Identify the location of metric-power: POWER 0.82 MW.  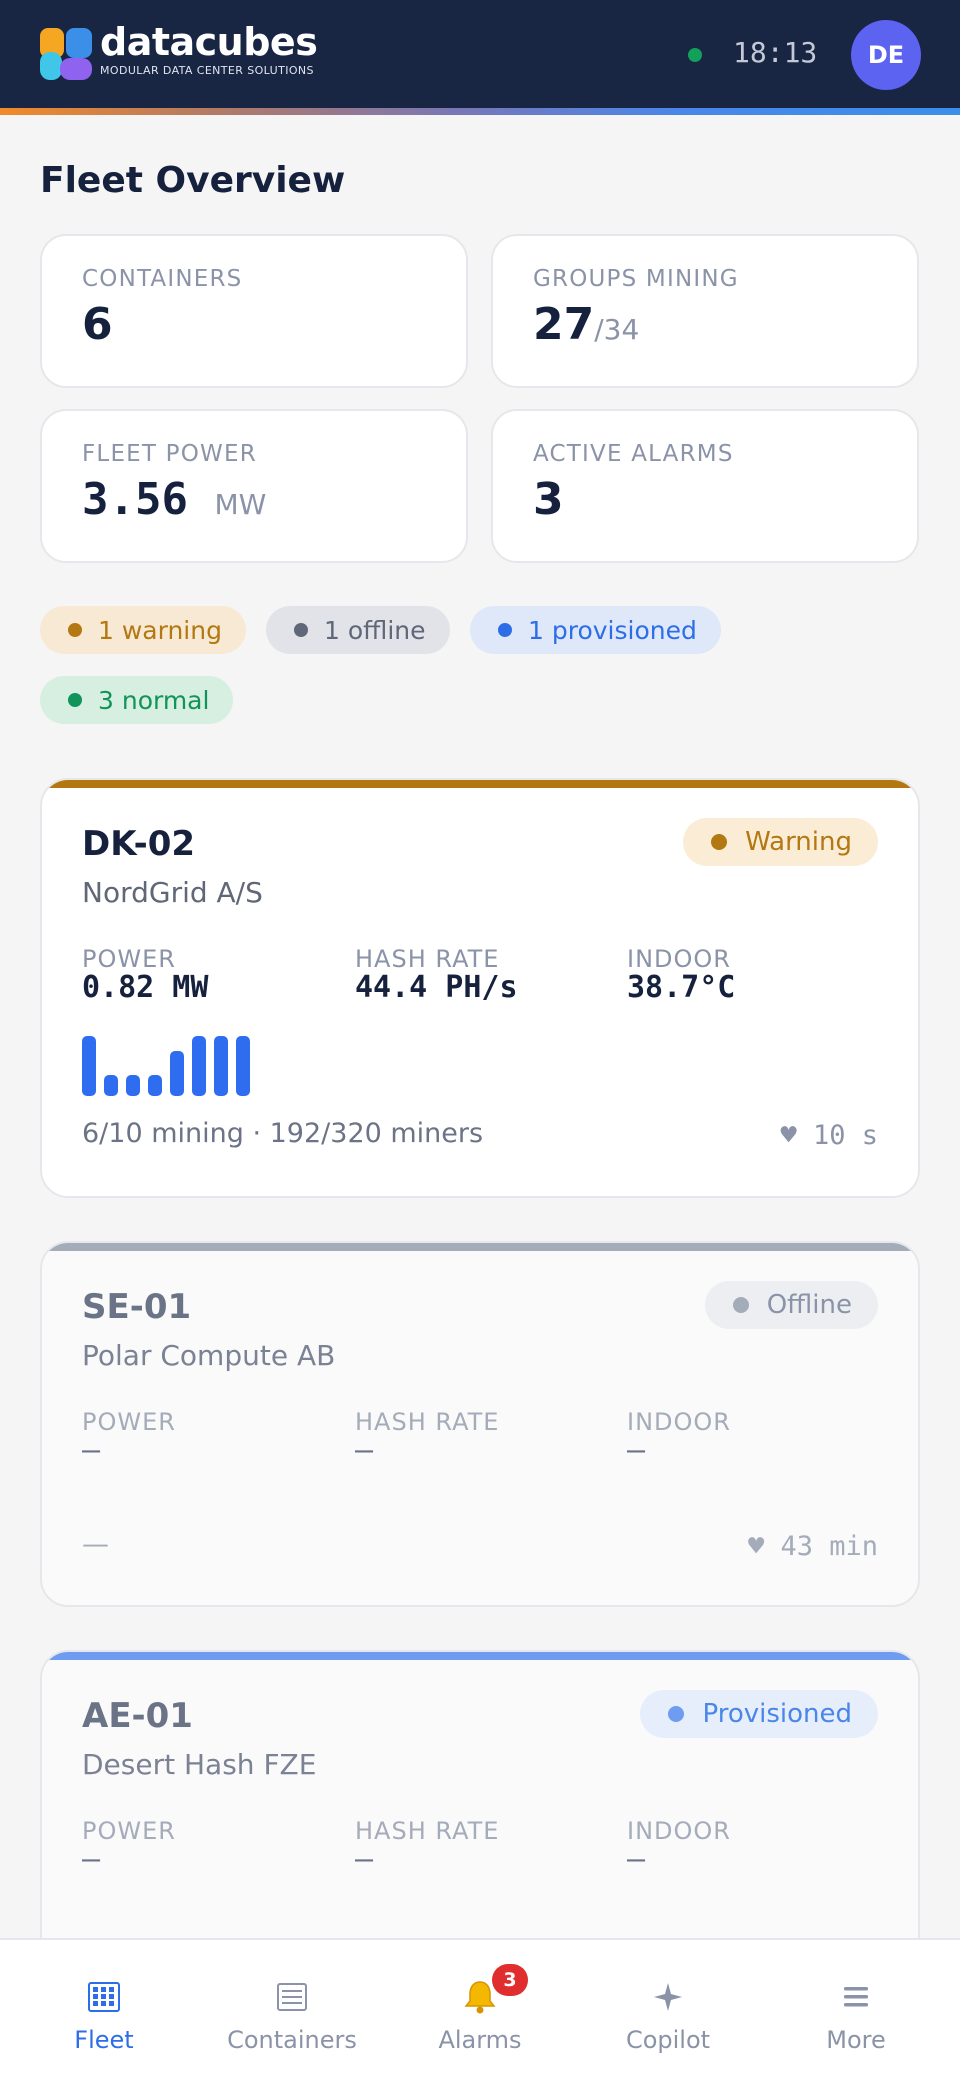
(145, 975).